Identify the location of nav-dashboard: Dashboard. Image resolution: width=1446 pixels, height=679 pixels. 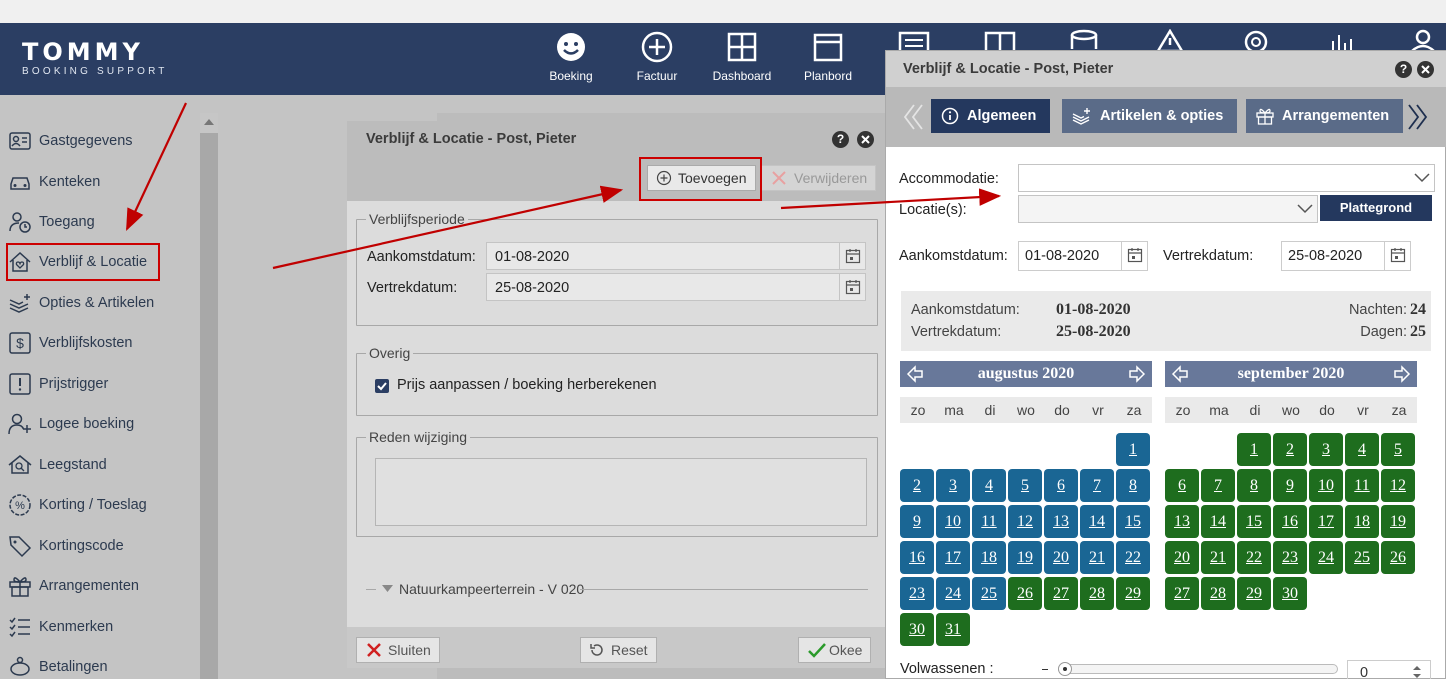
(742, 57).